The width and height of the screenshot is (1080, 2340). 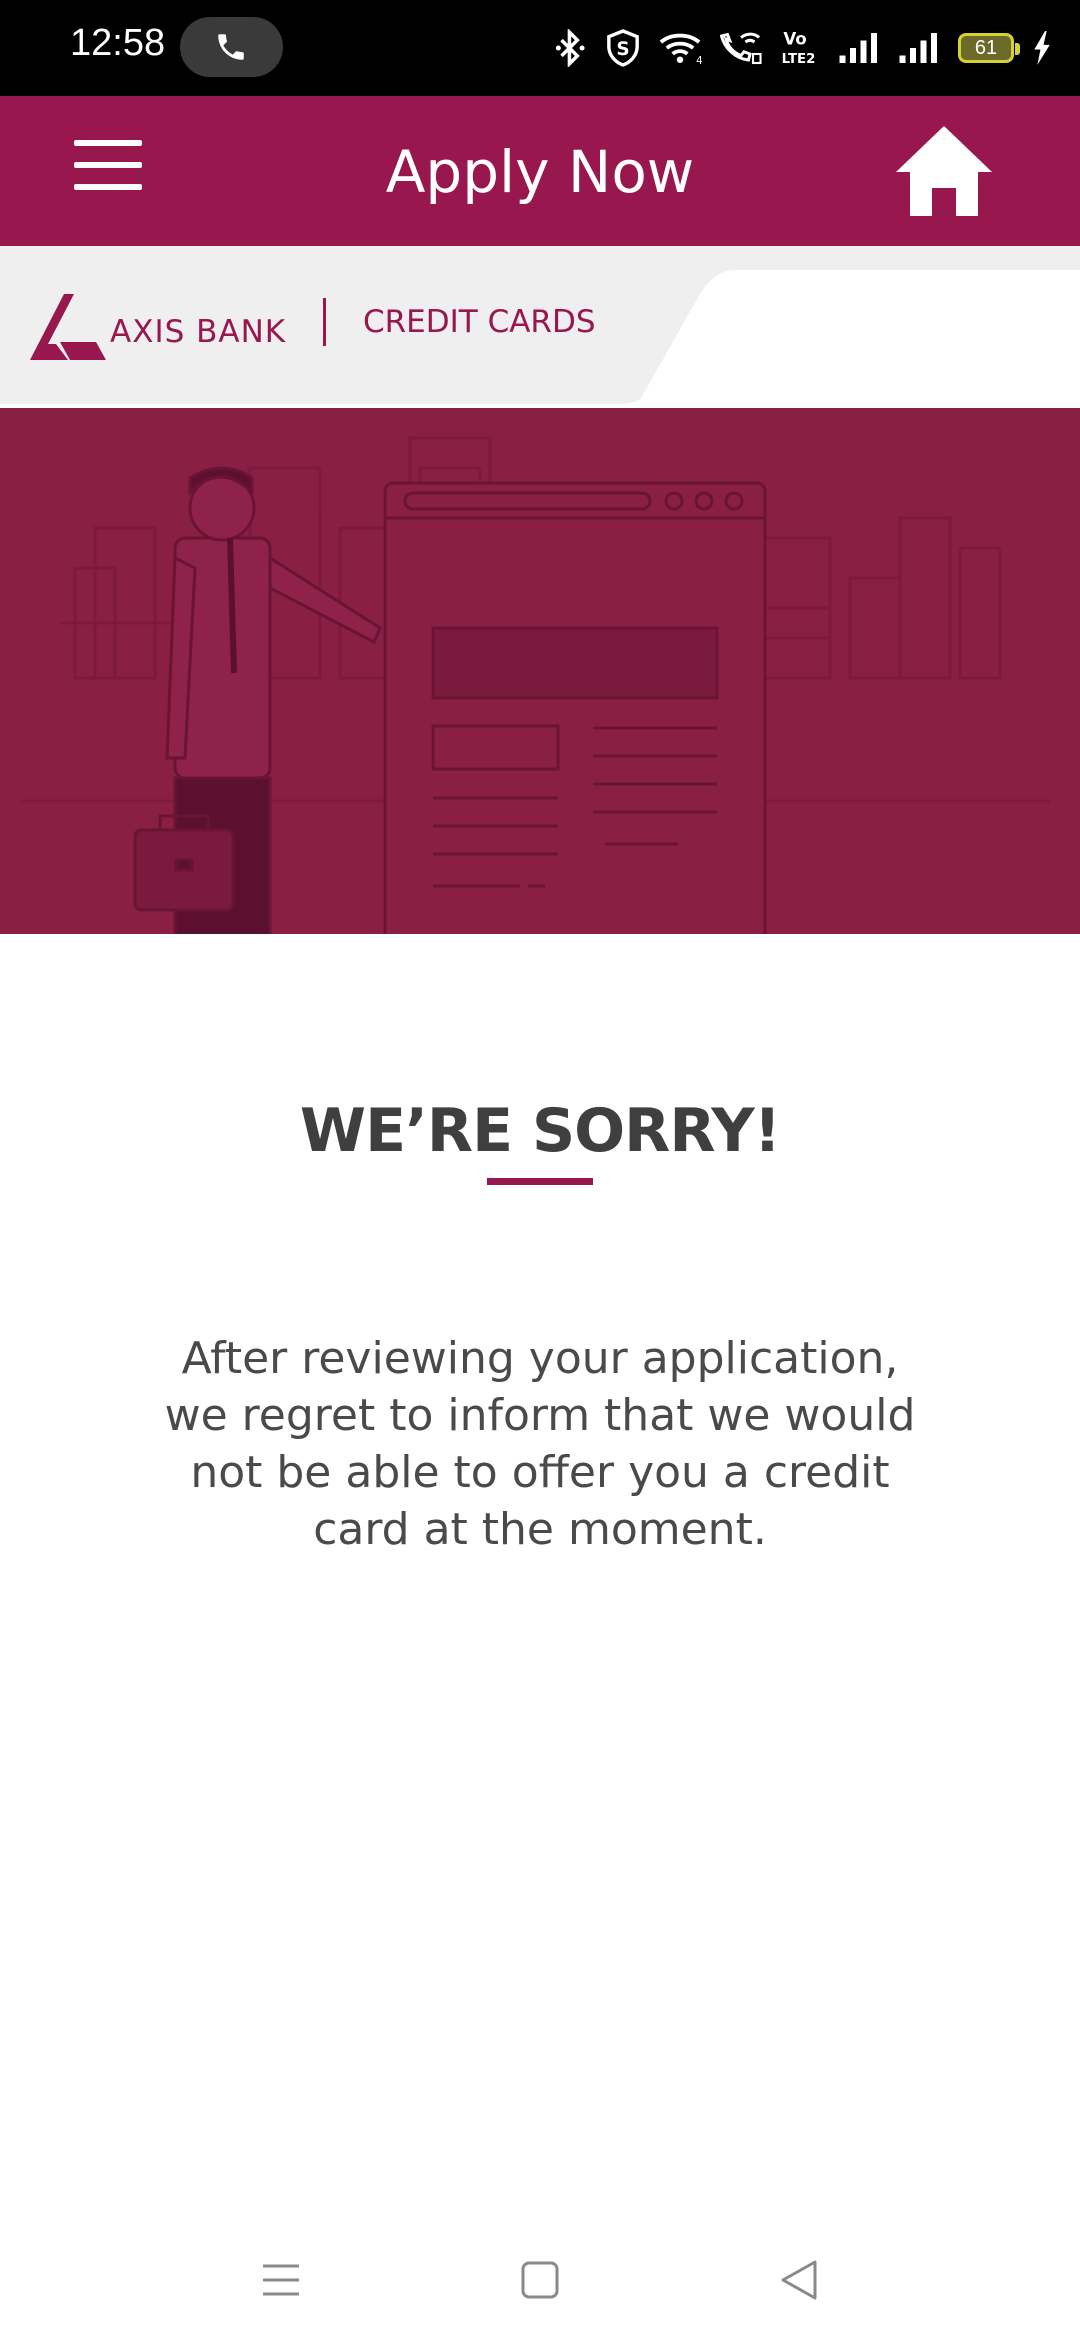 I want to click on svg-text: Vo, so click(x=794, y=39).